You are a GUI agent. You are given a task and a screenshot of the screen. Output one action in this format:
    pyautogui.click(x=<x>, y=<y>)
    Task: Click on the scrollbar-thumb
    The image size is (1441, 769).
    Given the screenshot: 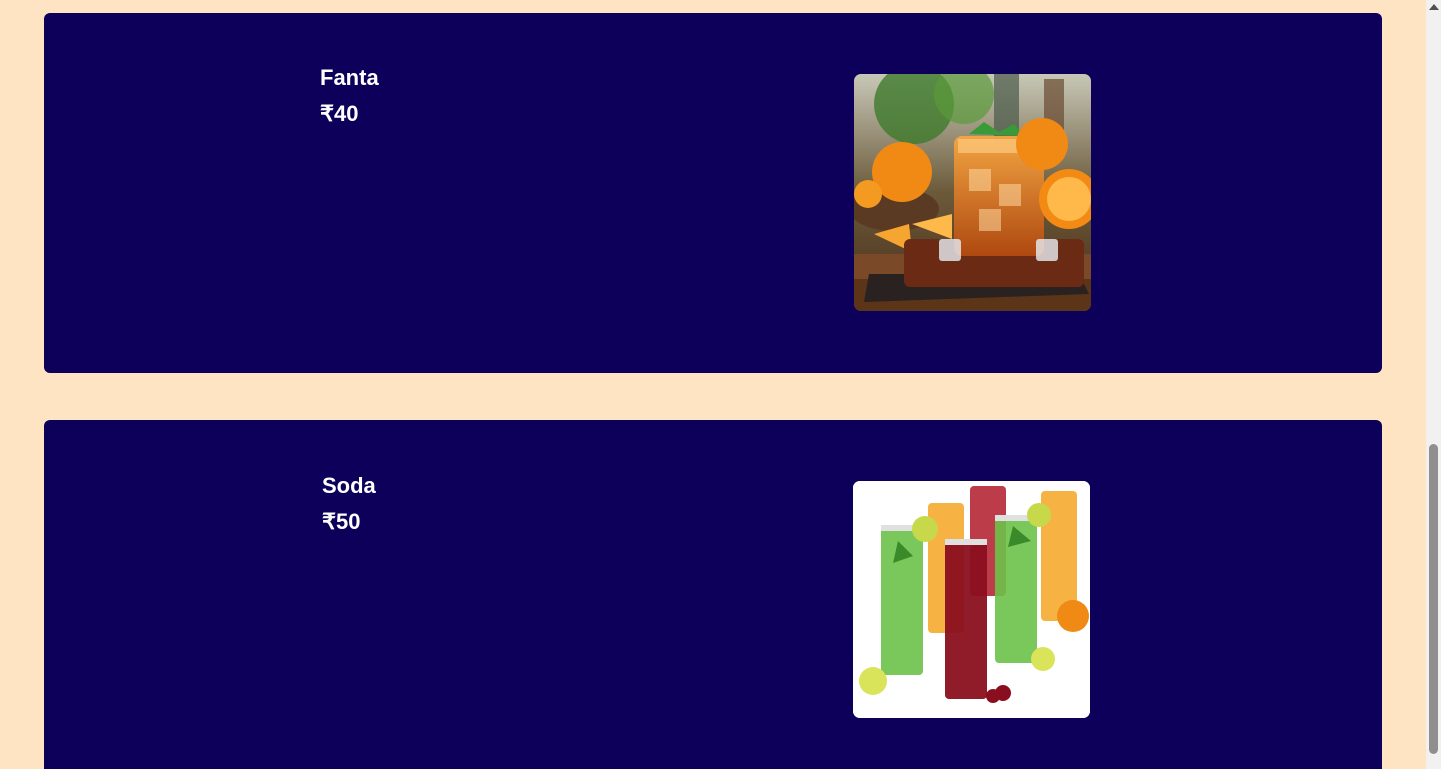 What is the action you would take?
    pyautogui.click(x=1433, y=599)
    